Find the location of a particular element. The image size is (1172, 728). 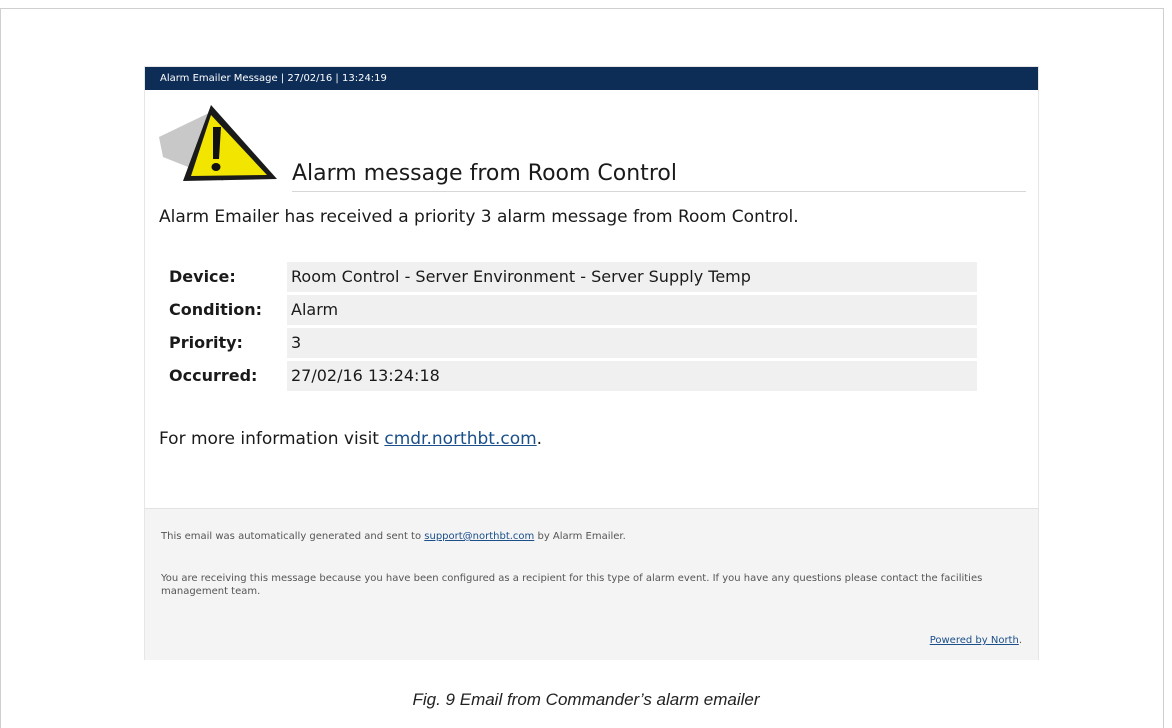

condition-value: Alarm is located at coordinates (632, 310).